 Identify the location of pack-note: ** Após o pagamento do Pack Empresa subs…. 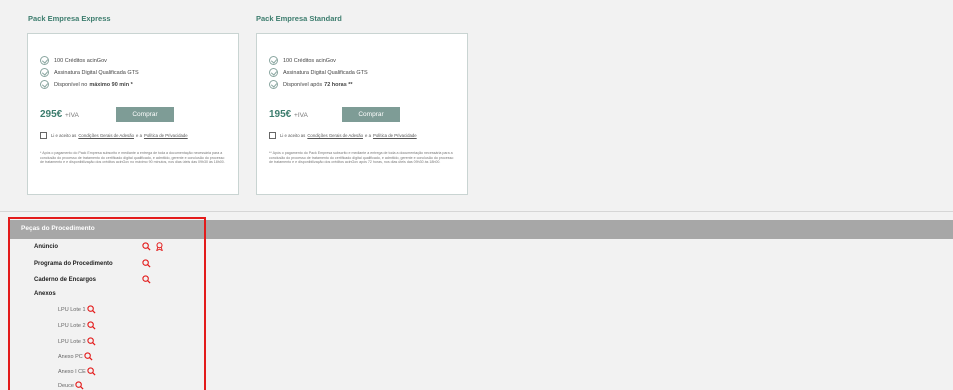
(361, 158).